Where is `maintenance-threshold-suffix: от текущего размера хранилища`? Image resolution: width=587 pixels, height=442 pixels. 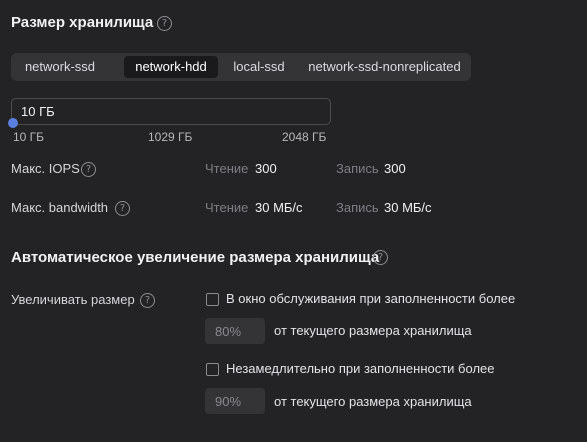 maintenance-threshold-suffix: от текущего размера хранилища is located at coordinates (373, 330).